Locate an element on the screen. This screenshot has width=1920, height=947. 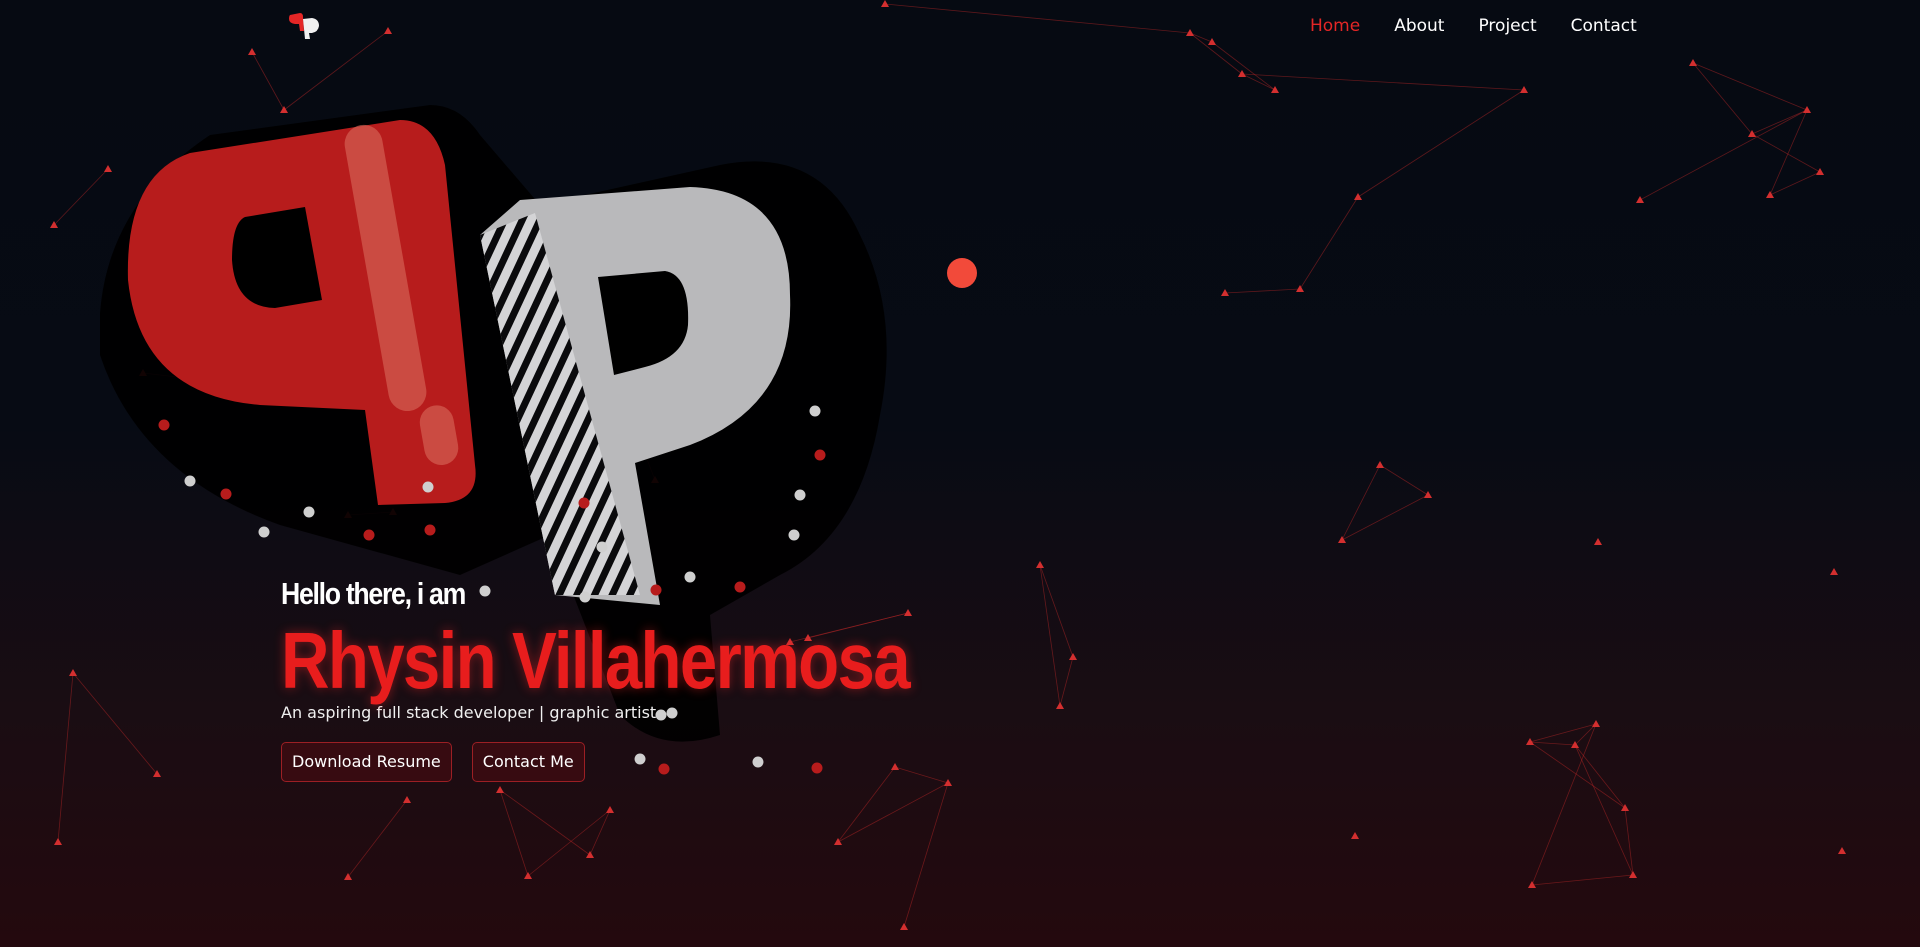
nav-link-contact: Contact is located at coordinates (1604, 26).